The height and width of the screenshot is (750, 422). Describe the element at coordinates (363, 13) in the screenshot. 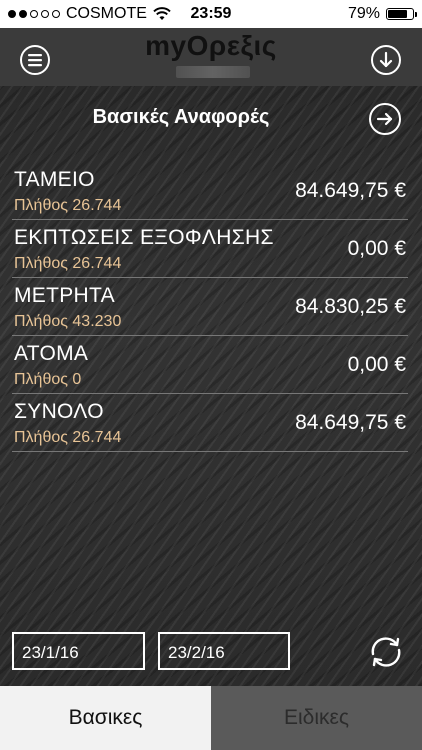

I see `battery-percent: 79%` at that location.